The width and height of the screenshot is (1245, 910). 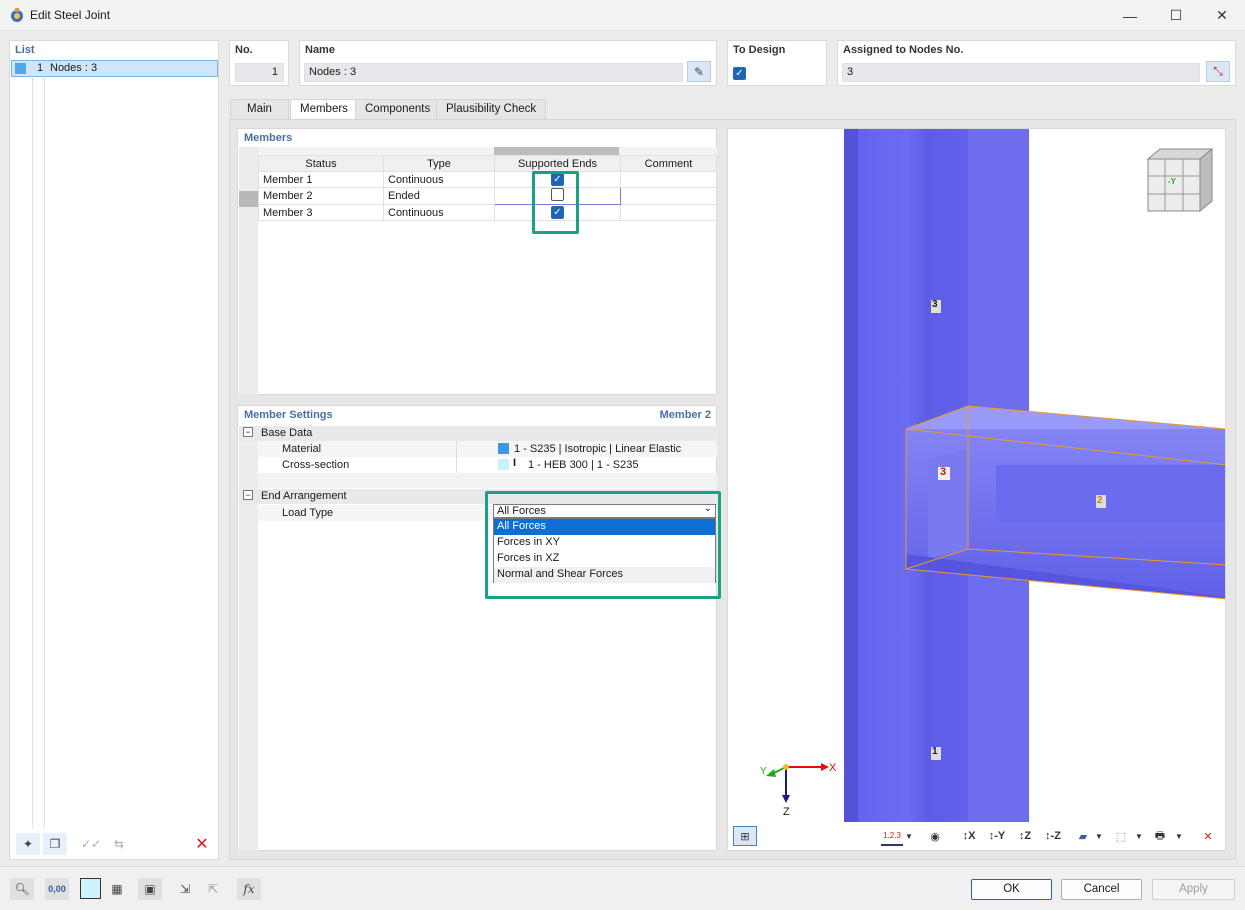 What do you see at coordinates (202, 844) in the screenshot?
I see `delete-icon: ✕` at bounding box center [202, 844].